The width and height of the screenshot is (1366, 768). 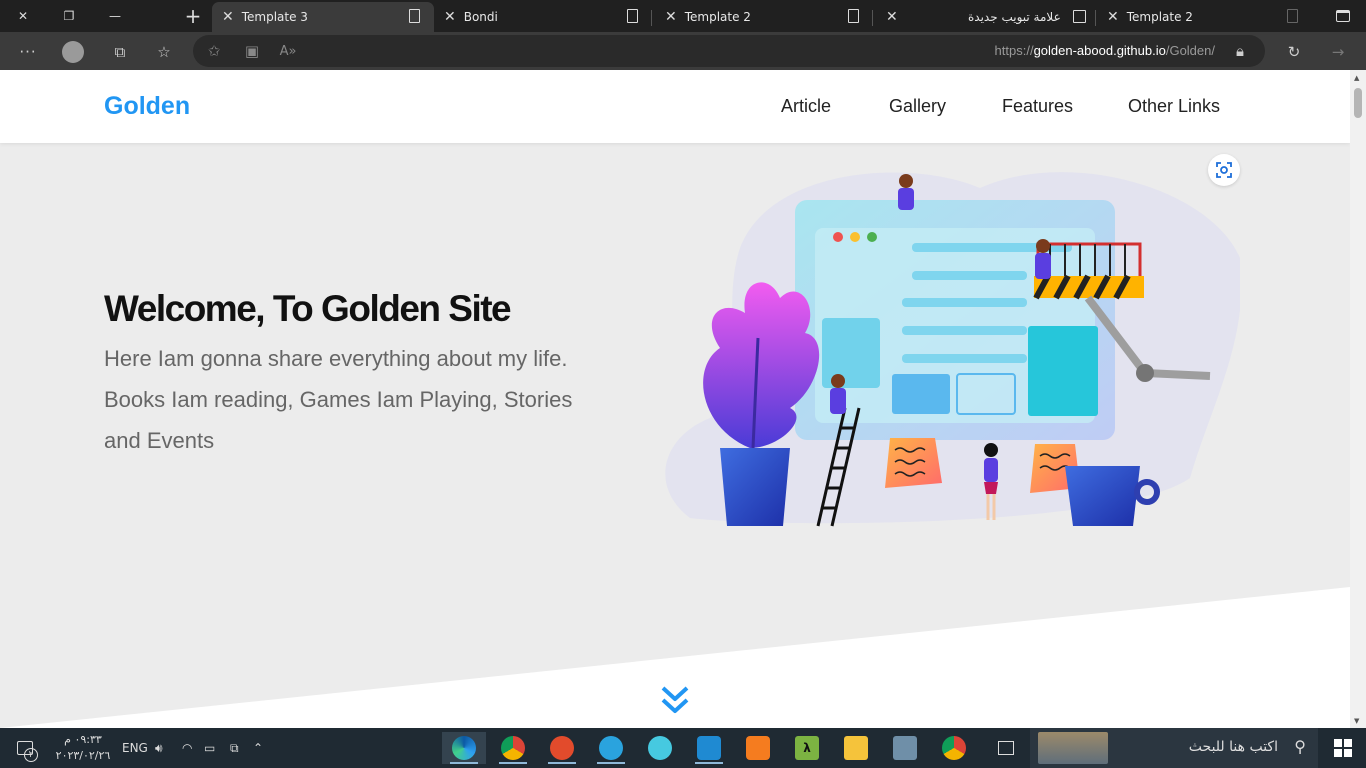 I want to click on scroll-down-icon, so click(x=675, y=701).